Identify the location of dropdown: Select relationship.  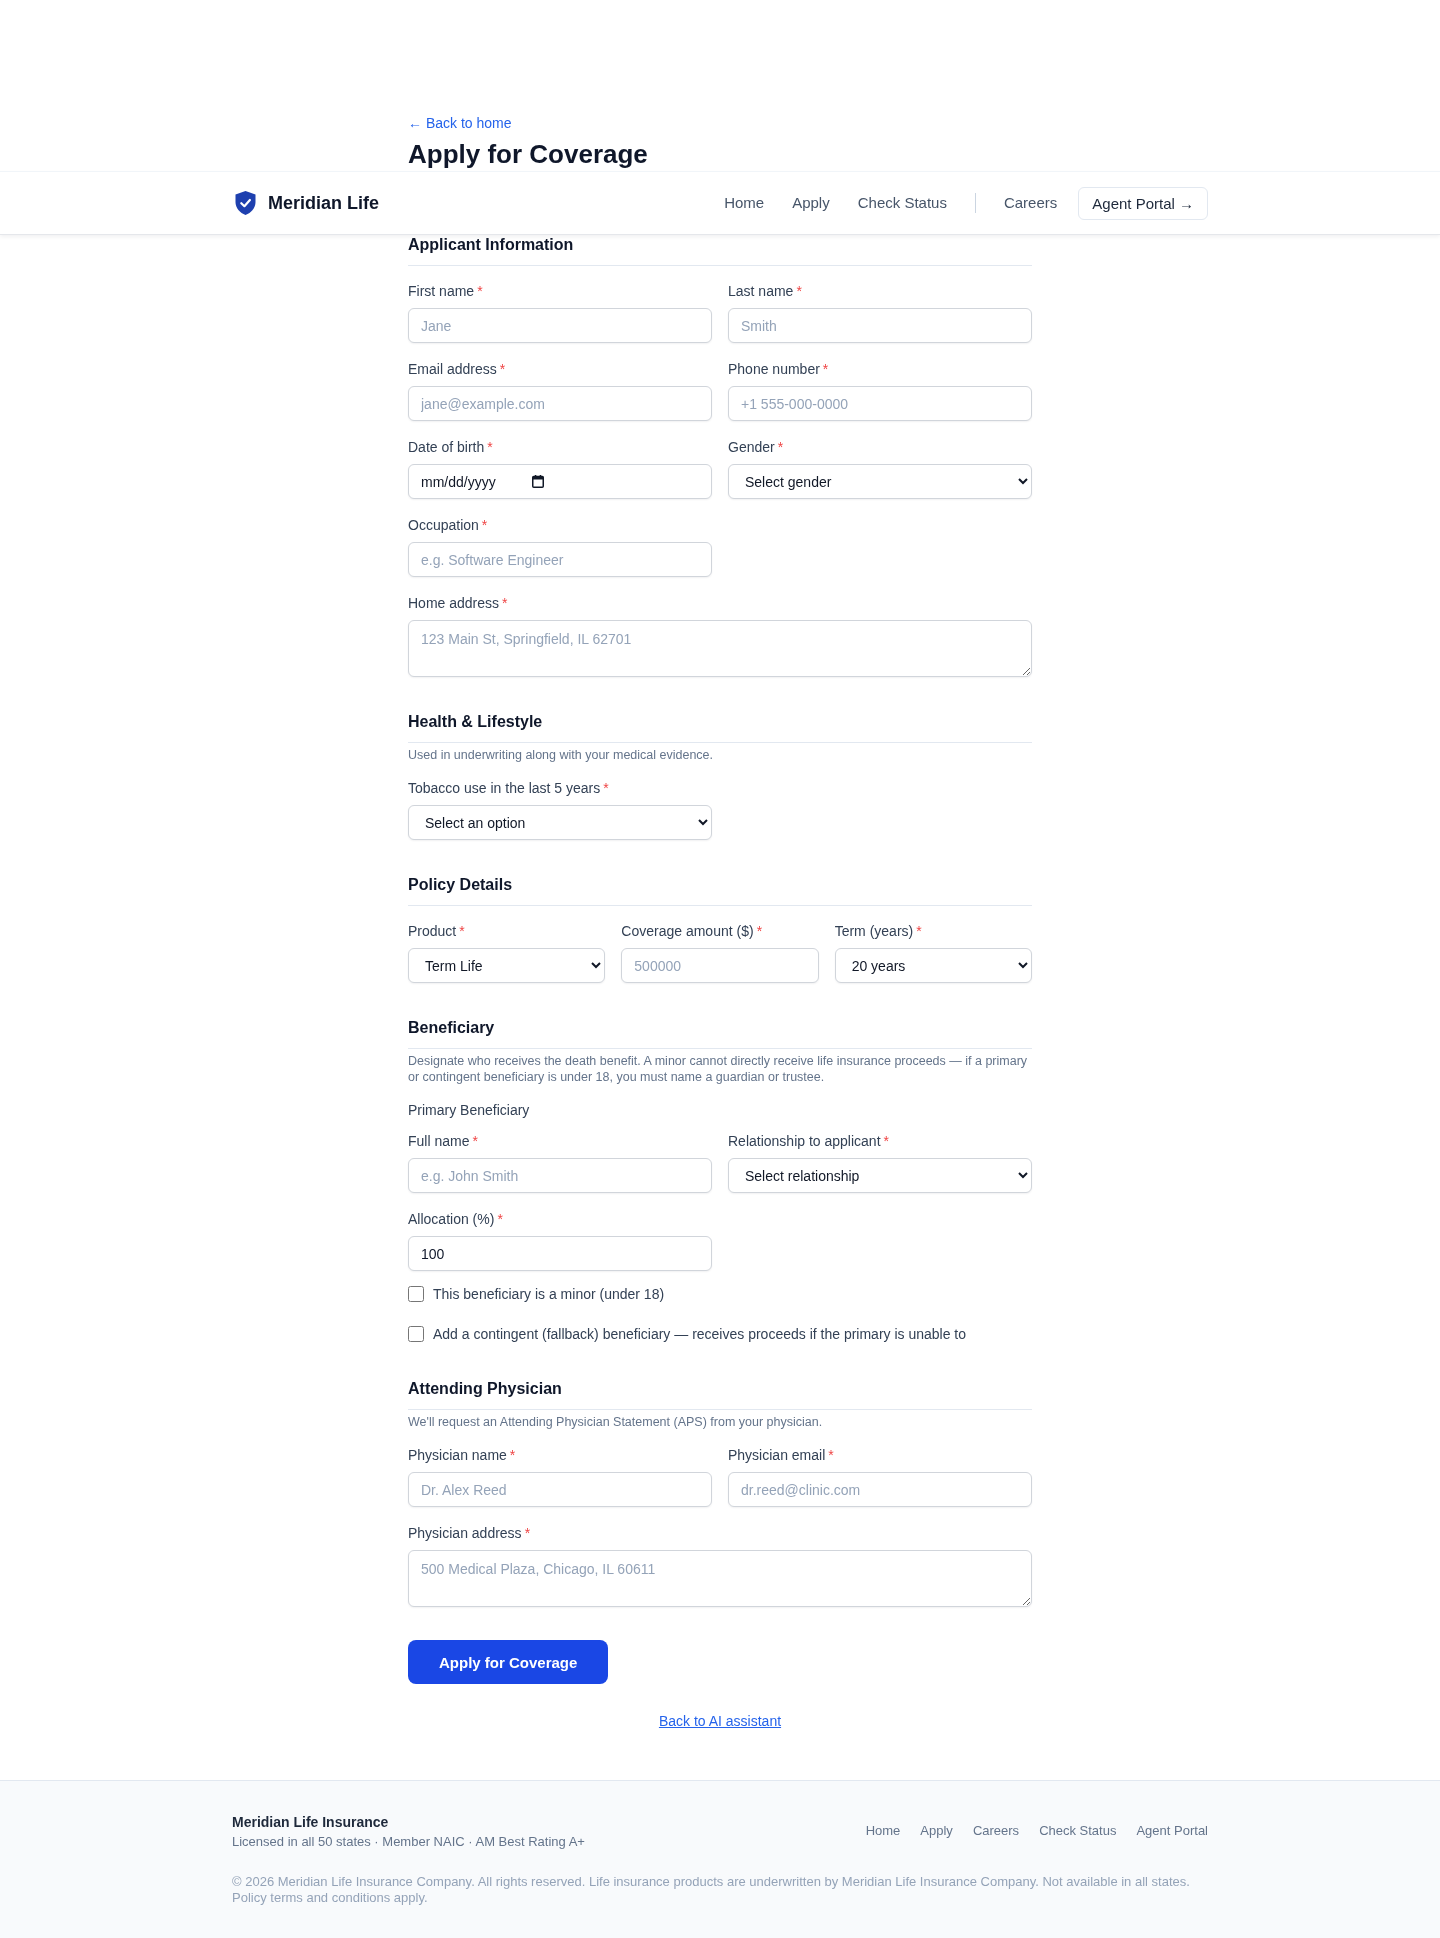
(880, 1175).